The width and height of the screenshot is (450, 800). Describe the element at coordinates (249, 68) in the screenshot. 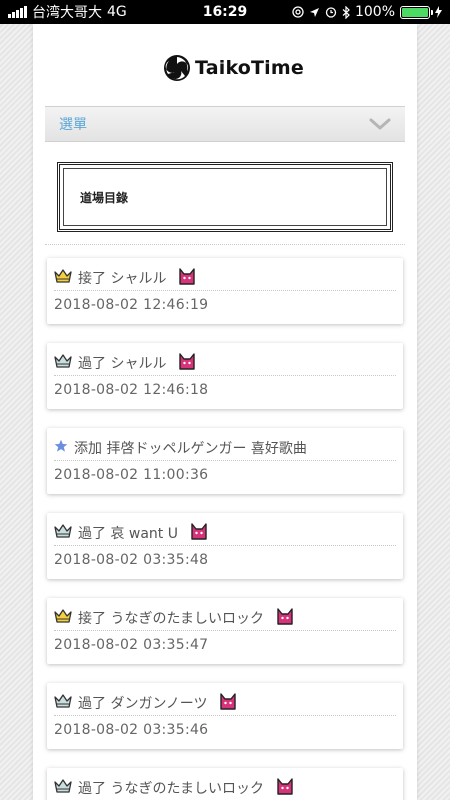

I see `logo-text: TaikoTime` at that location.